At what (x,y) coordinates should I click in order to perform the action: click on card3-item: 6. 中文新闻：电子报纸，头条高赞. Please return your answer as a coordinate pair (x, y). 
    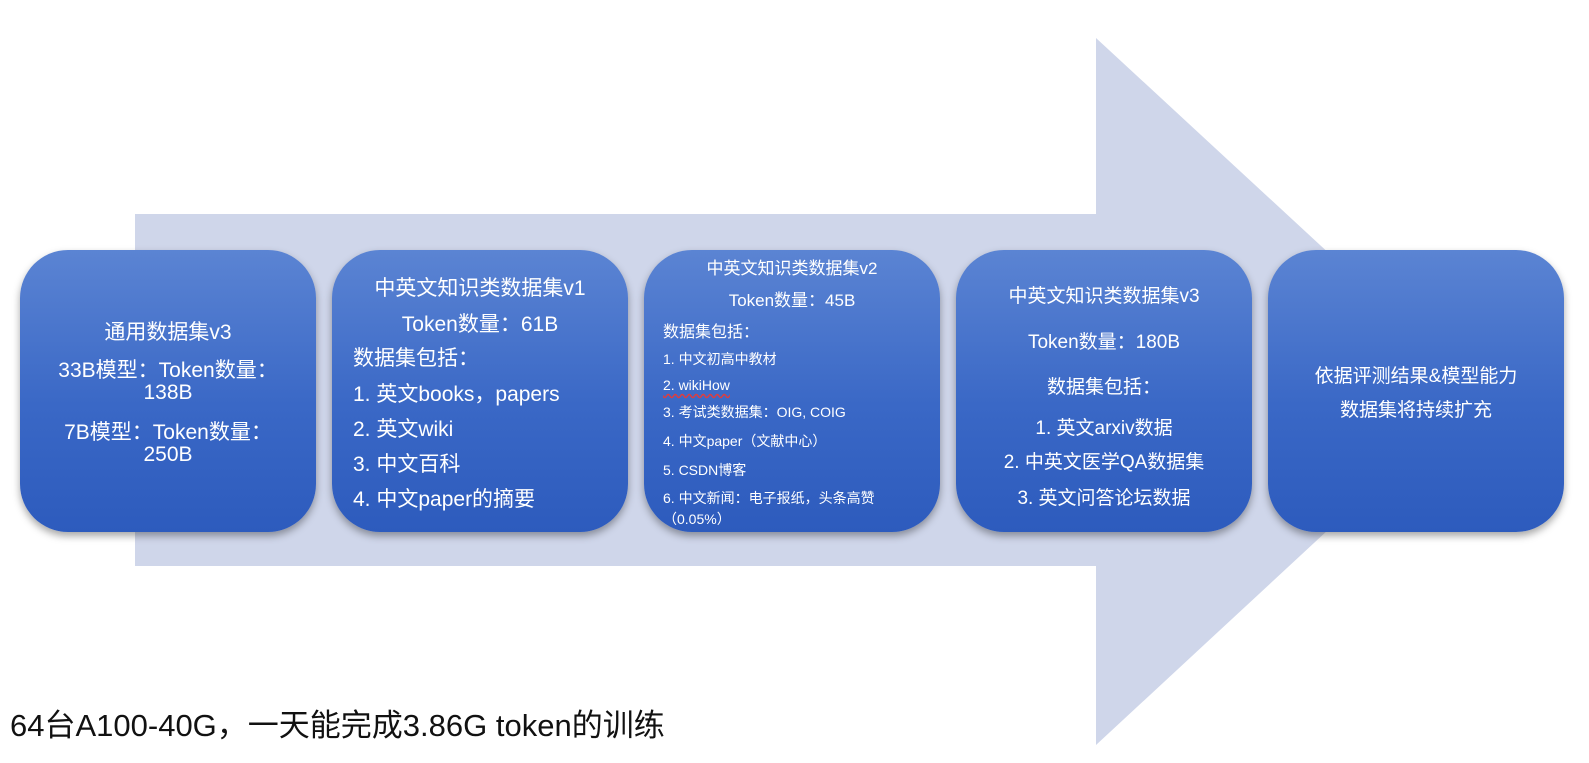
    Looking at the image, I should click on (769, 498).